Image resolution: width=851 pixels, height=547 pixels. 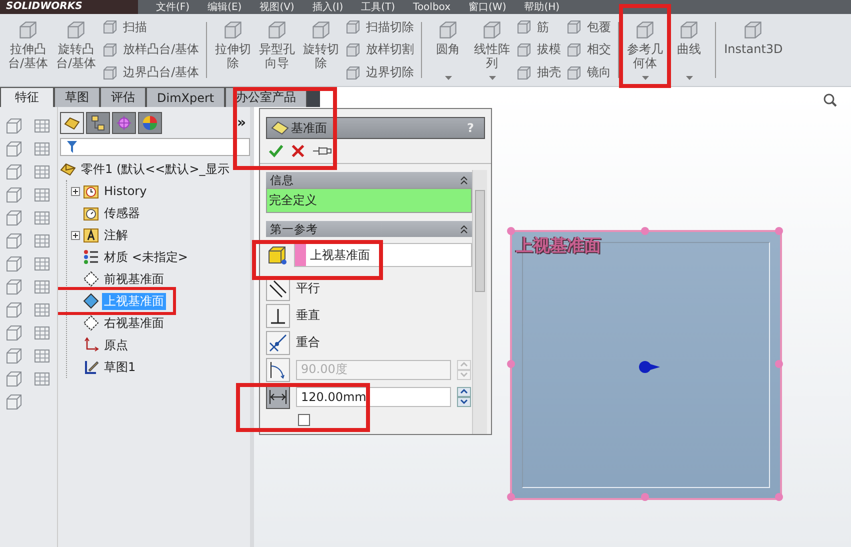 I want to click on toolbar-button: 相交, so click(x=589, y=49).